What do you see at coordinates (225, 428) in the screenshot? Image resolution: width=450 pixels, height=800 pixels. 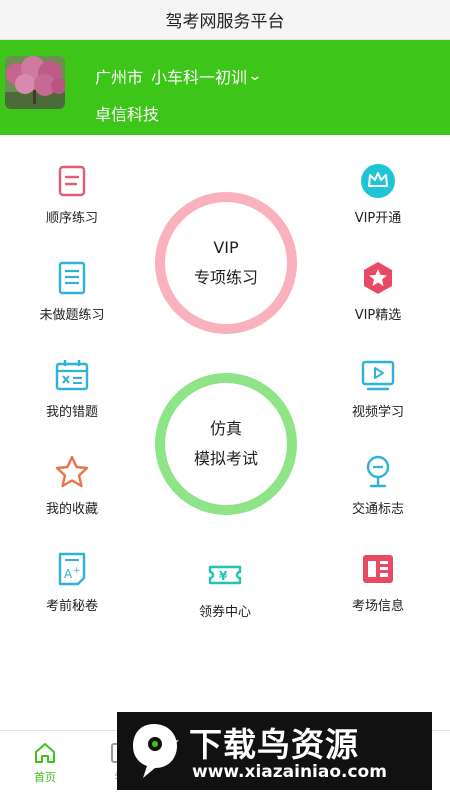 I see `mock-circle-line1: 仿真` at bounding box center [225, 428].